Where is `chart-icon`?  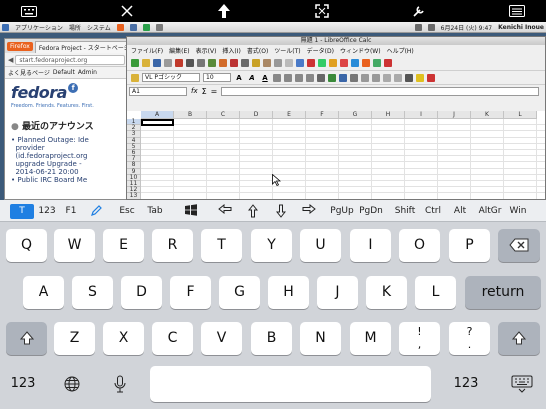 chart-icon is located at coordinates (344, 62).